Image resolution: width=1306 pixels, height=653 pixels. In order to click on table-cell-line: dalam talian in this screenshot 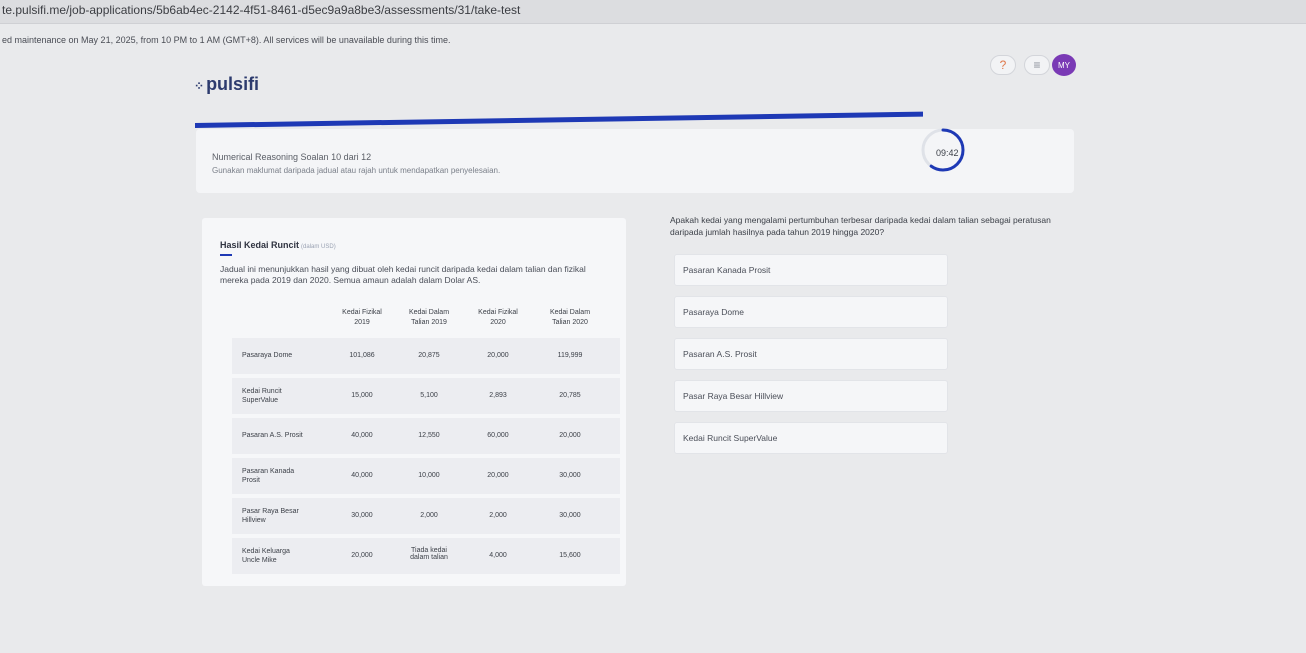, I will do `click(429, 557)`.